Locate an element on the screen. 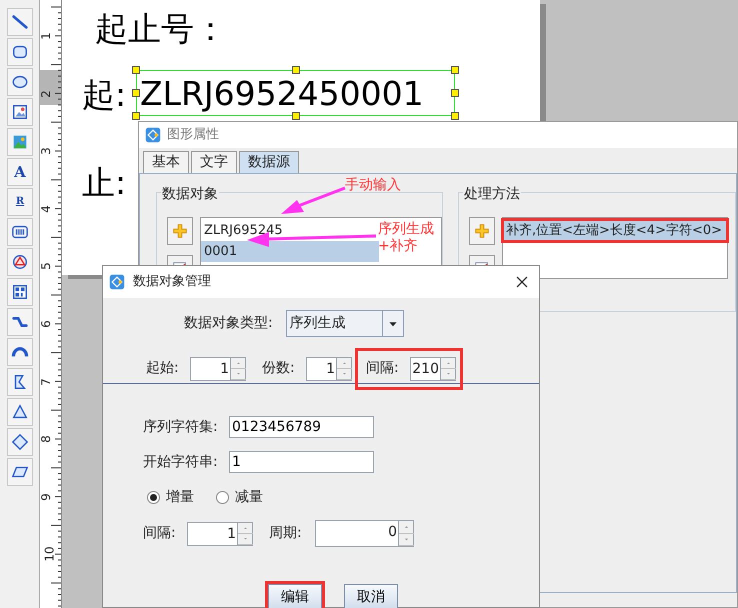 The image size is (738, 608). canvas-heading: 起止号： is located at coordinates (161, 28).